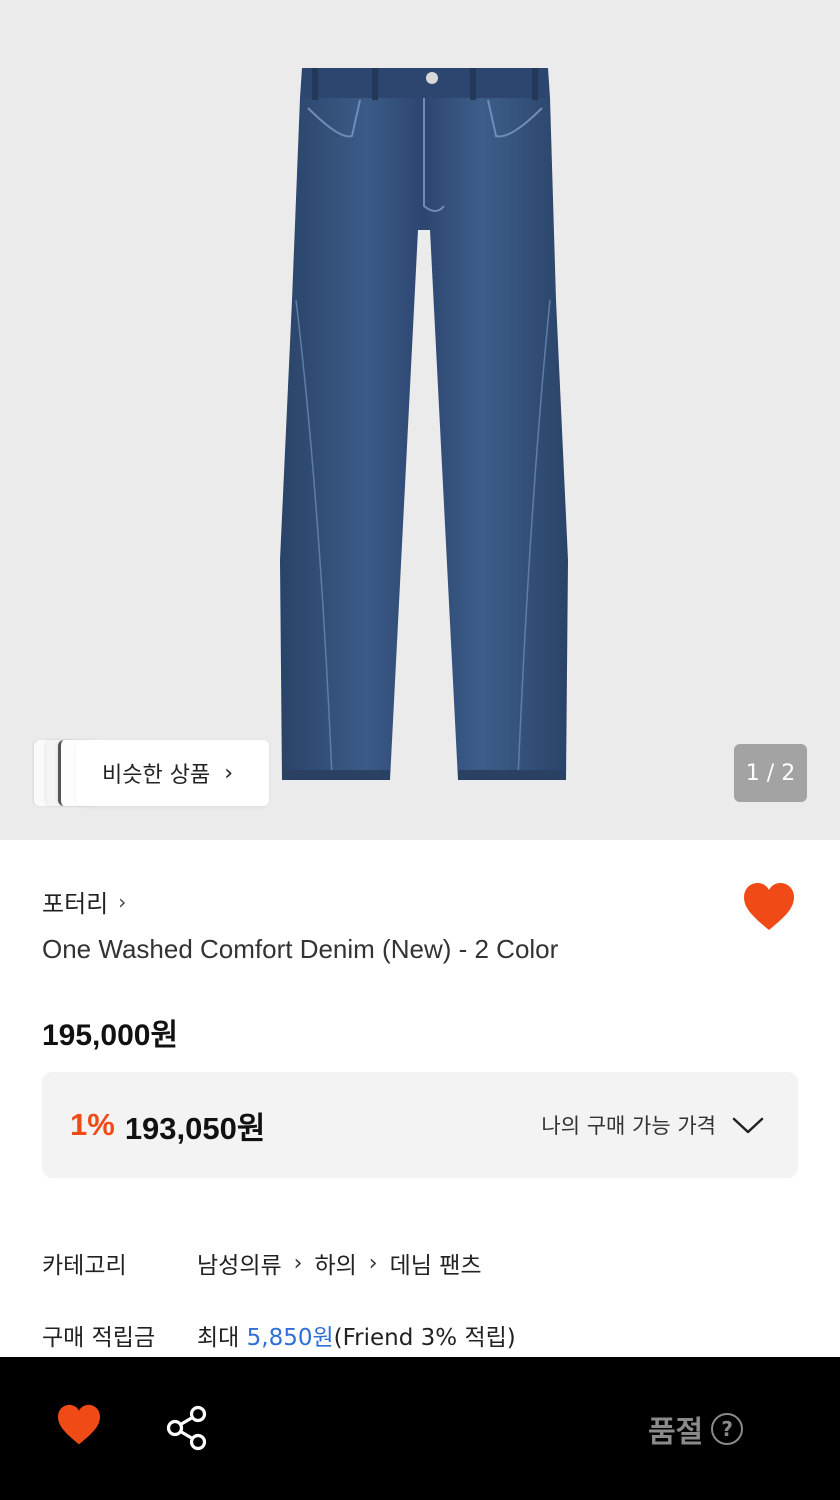 This screenshot has width=840, height=1500. What do you see at coordinates (290, 1338) in the screenshot?
I see `points-amount: 5,850원` at bounding box center [290, 1338].